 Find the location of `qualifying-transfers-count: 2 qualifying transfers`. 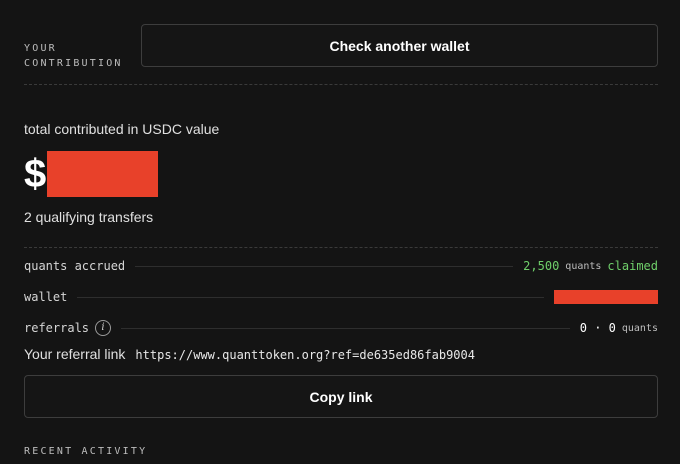

qualifying-transfers-count: 2 qualifying transfers is located at coordinates (89, 217).